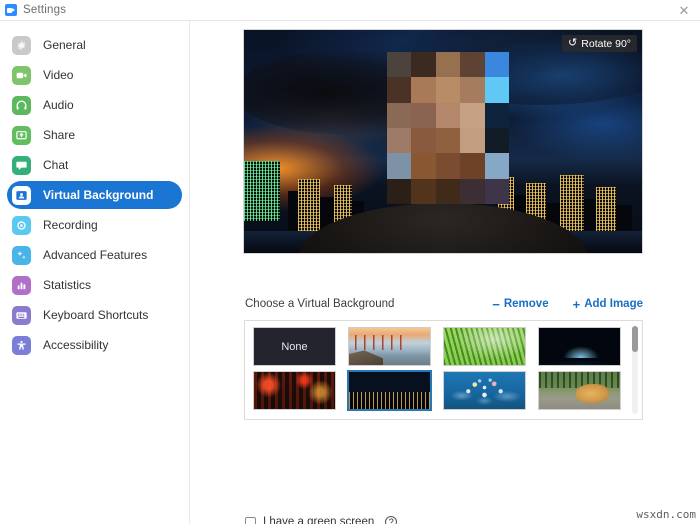  Describe the element at coordinates (613, 304) in the screenshot. I see `add-image-label: Add Image` at that location.